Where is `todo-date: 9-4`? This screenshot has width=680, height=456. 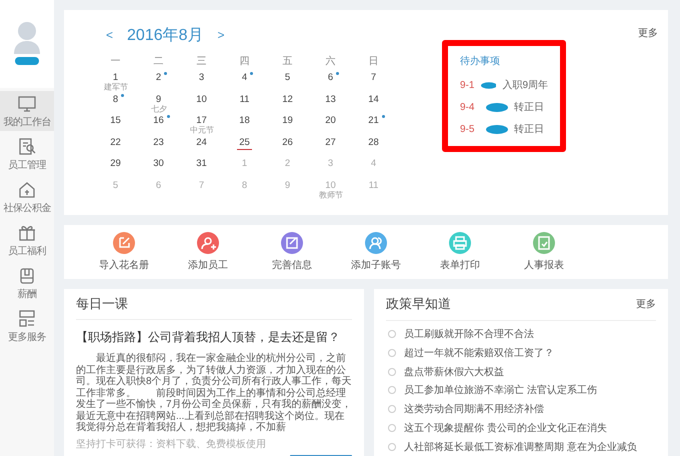 todo-date: 9-4 is located at coordinates (468, 107).